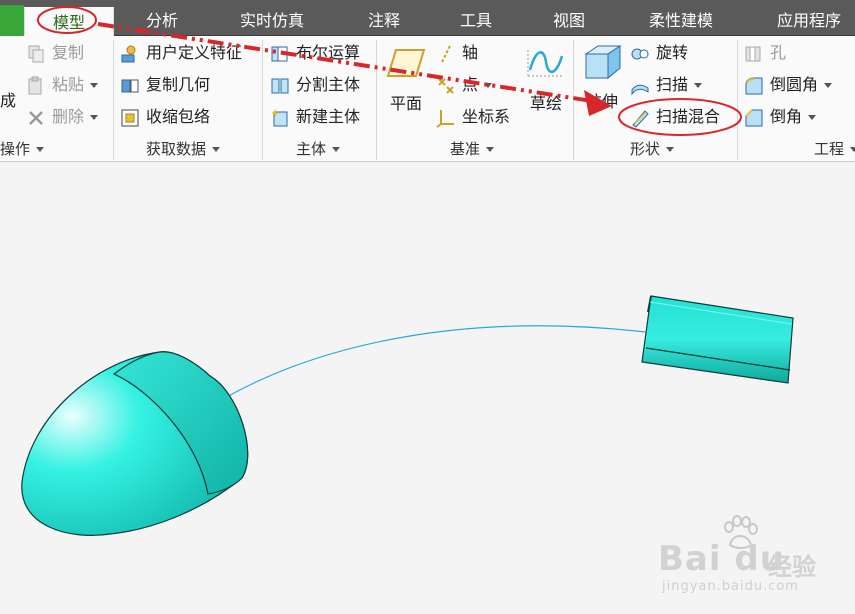 The height and width of the screenshot is (614, 855). What do you see at coordinates (457, 53) in the screenshot?
I see `axis-button: 轴` at bounding box center [457, 53].